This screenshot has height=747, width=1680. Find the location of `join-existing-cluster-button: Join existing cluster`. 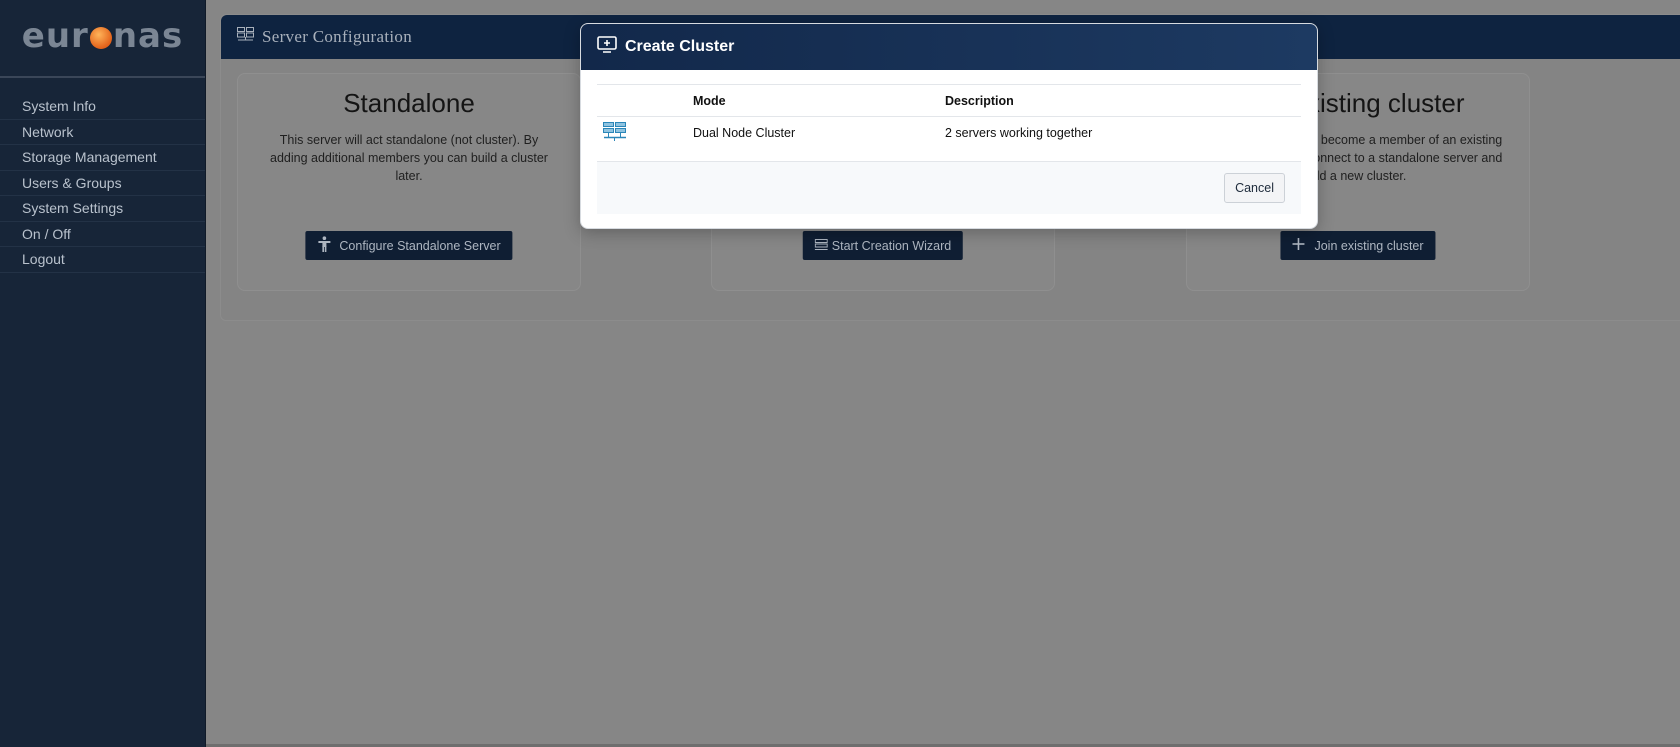

join-existing-cluster-button: Join existing cluster is located at coordinates (1358, 245).